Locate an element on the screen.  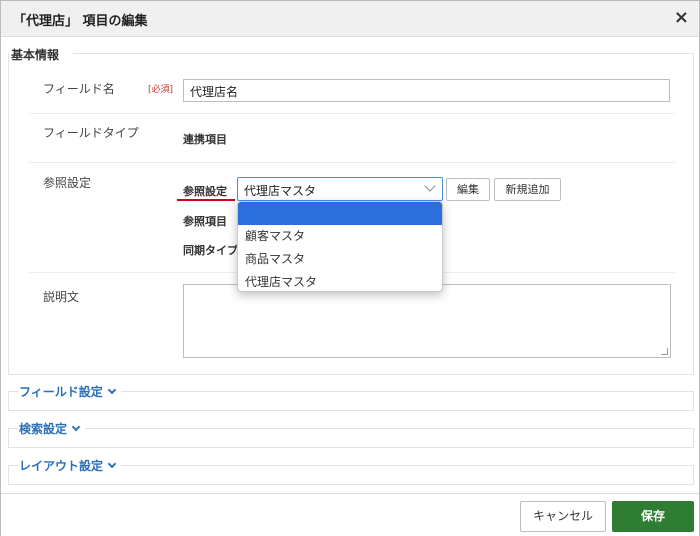
dropdown-option-agency: 代理店マスタ is located at coordinates (340, 281).